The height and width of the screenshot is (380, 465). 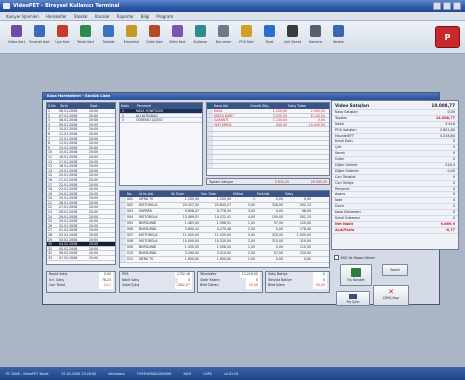 I want to click on status-field: 07.02.2008 13:28:00, so click(x=79, y=373).